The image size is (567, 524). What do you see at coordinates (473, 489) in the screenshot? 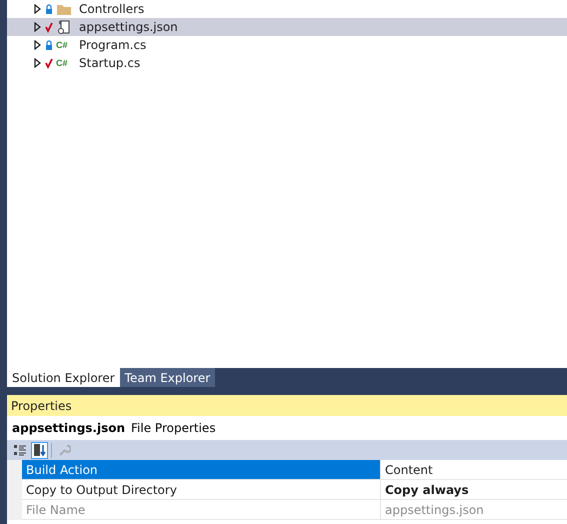
I see `property-value: Copy always` at bounding box center [473, 489].